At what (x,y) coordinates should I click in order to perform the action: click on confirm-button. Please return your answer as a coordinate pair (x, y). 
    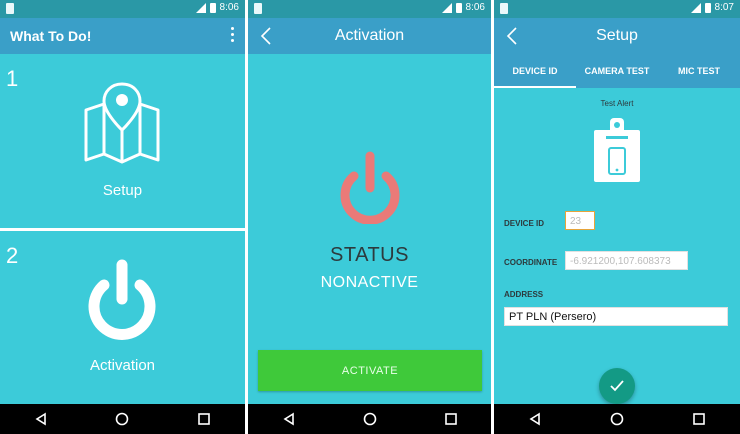
    Looking at the image, I should click on (617, 386).